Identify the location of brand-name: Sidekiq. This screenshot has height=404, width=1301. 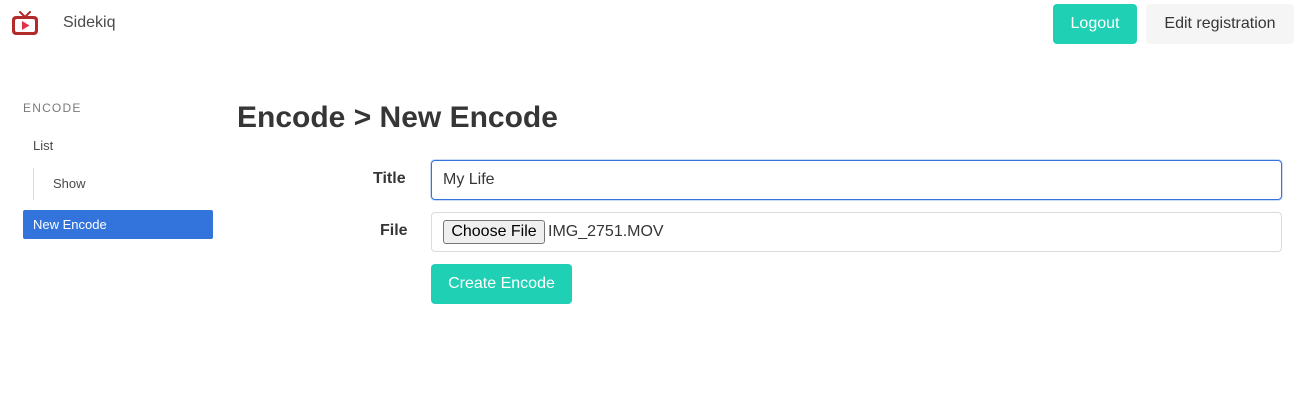
(89, 23).